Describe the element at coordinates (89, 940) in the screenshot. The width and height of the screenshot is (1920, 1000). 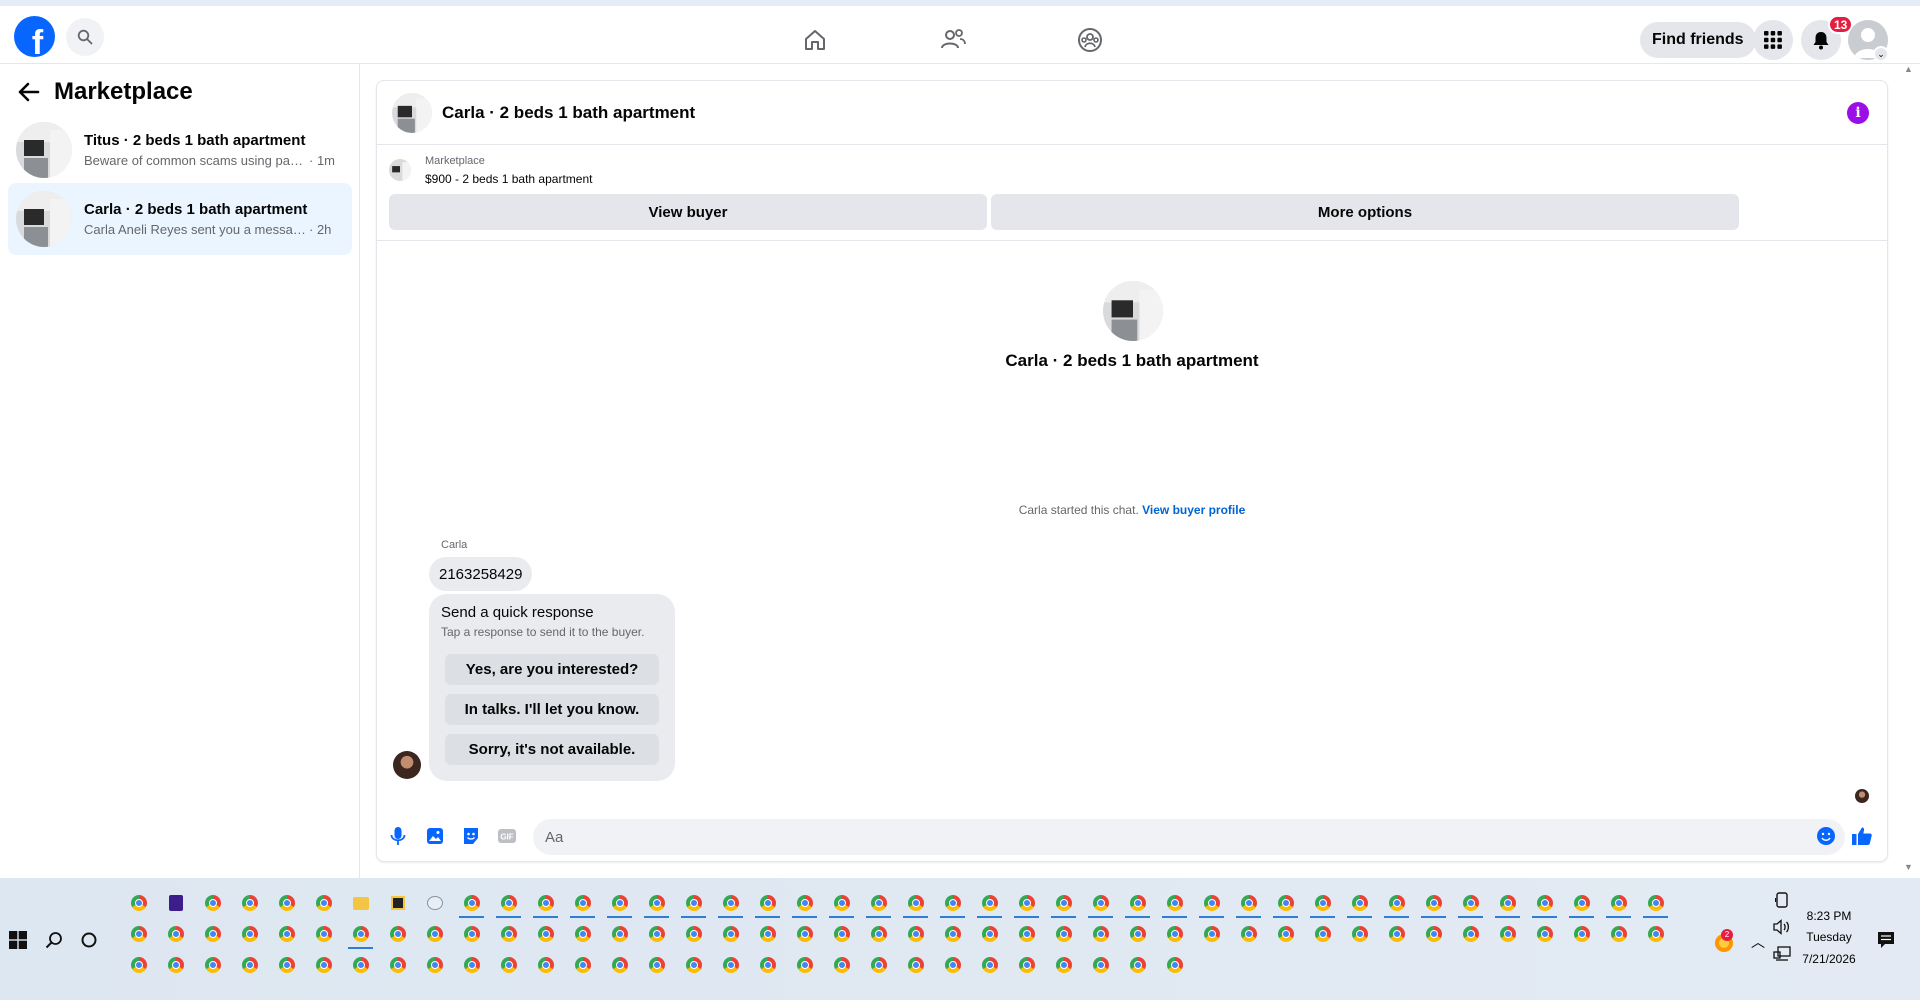
I see `cortana-button` at that location.